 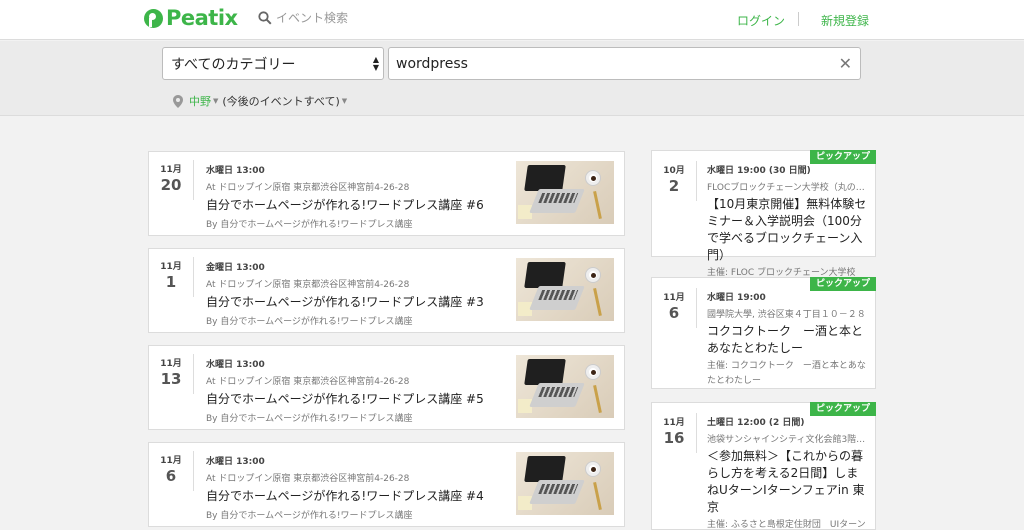 What do you see at coordinates (153, 18) in the screenshot?
I see `peatix-logo-icon` at bounding box center [153, 18].